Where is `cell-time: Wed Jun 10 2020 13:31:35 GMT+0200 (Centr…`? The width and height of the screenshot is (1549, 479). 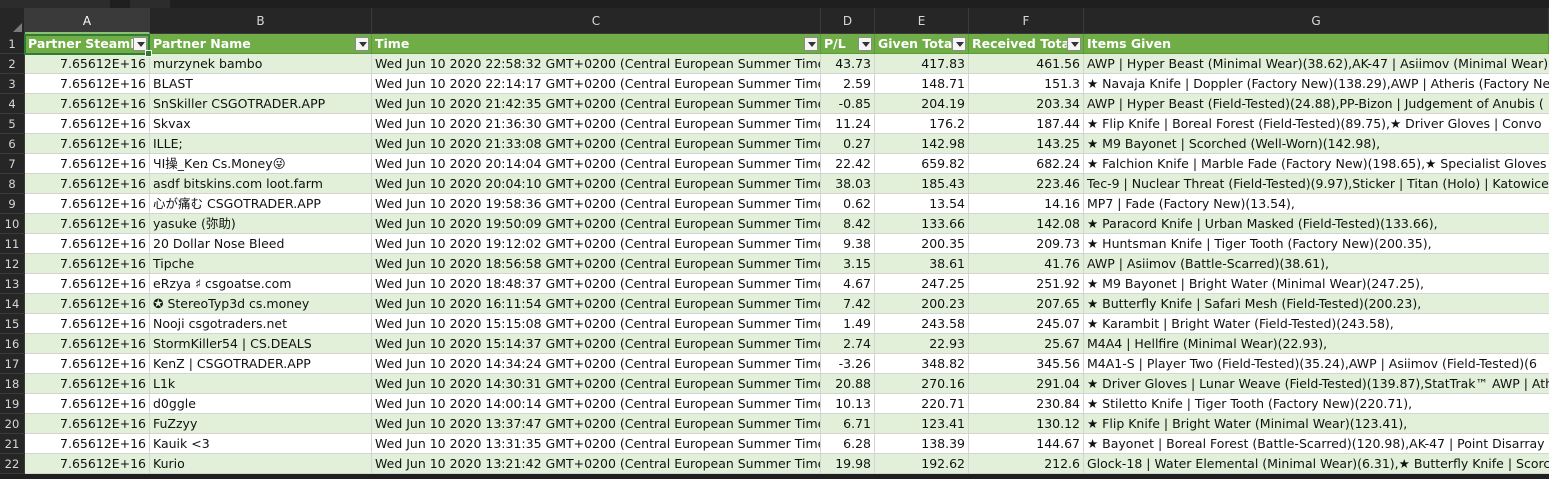
cell-time: Wed Jun 10 2020 13:31:35 GMT+0200 (Centr… is located at coordinates (596, 444).